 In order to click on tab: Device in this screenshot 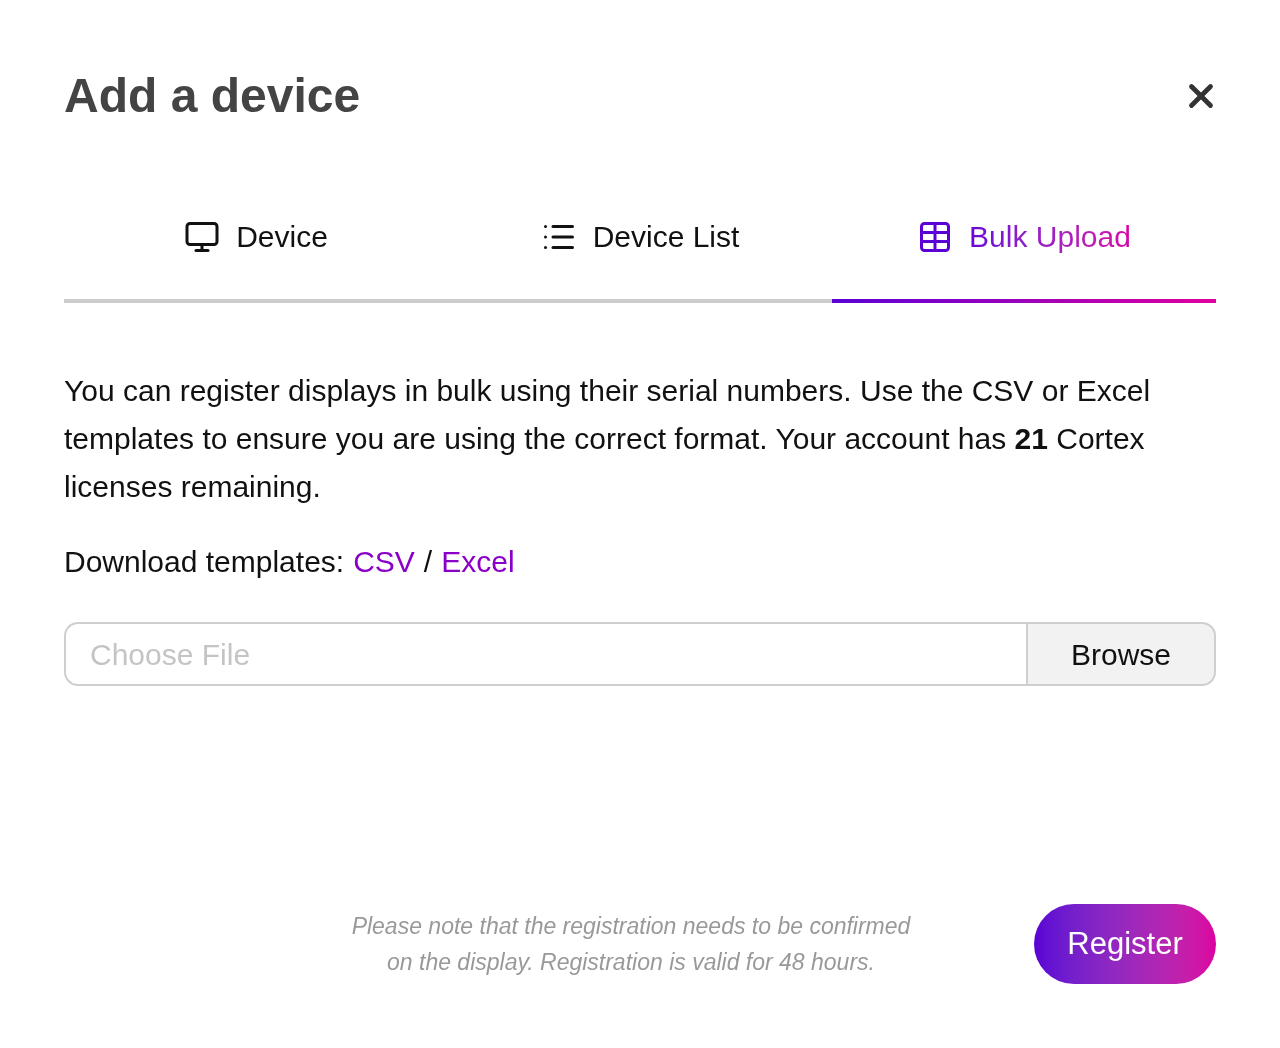, I will do `click(256, 258)`.